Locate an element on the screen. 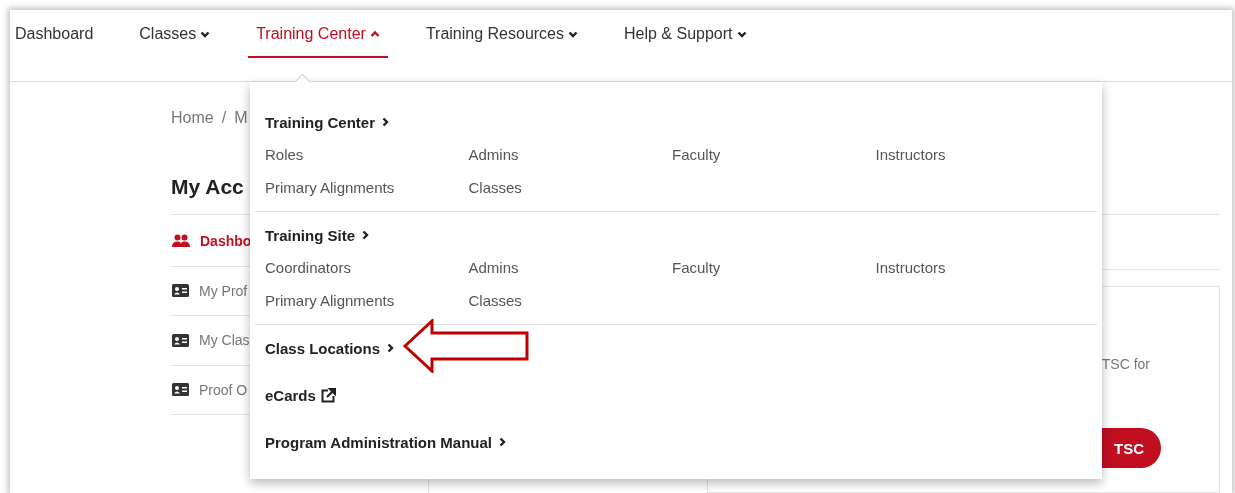 Image resolution: width=1235 pixels, height=493 pixels. breadcrumb-link: M is located at coordinates (241, 118).